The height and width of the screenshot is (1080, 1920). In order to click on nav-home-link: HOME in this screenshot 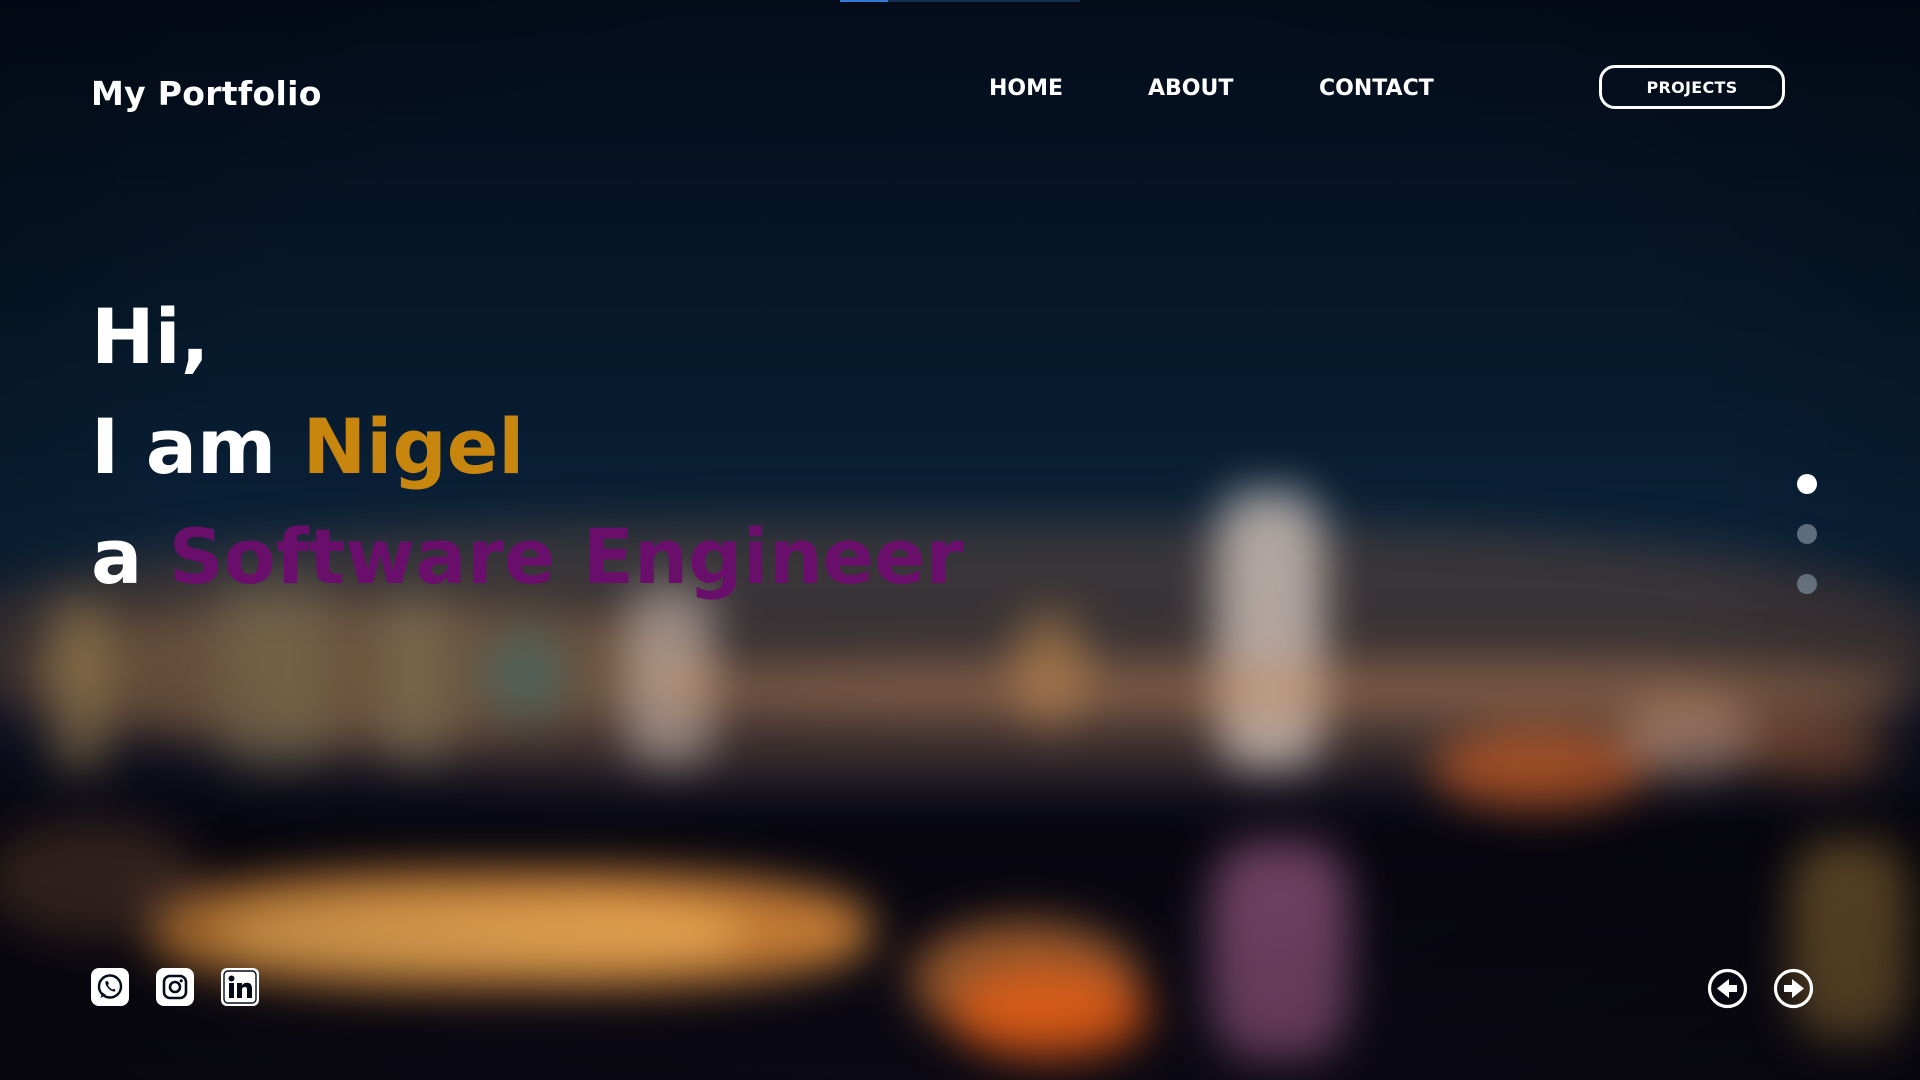, I will do `click(1026, 88)`.